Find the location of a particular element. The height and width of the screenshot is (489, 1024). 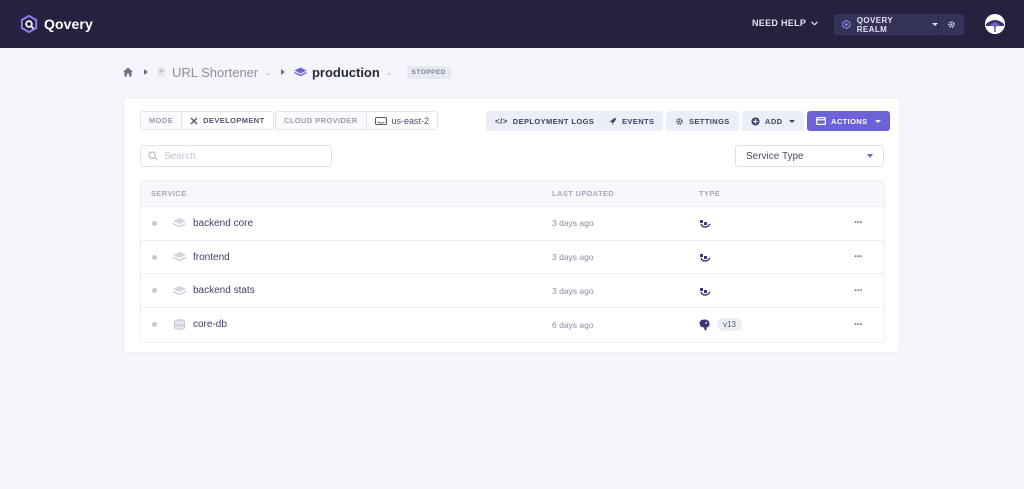

top-navbar: Qovery NEED HELP QOVERY REALM is located at coordinates (512, 24).